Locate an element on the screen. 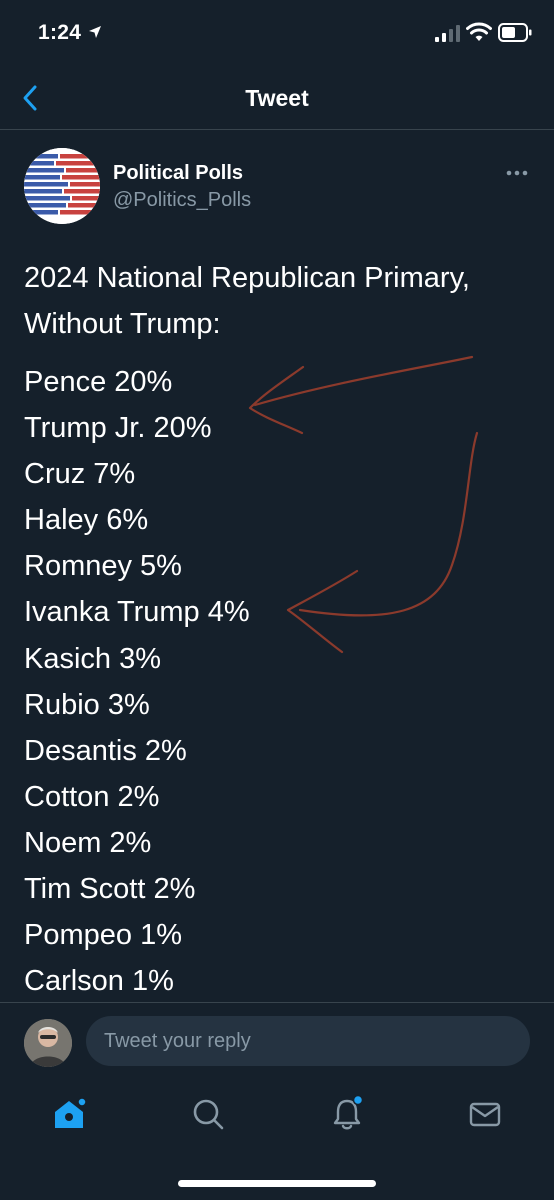  cellular-signal-icon is located at coordinates (447, 33).